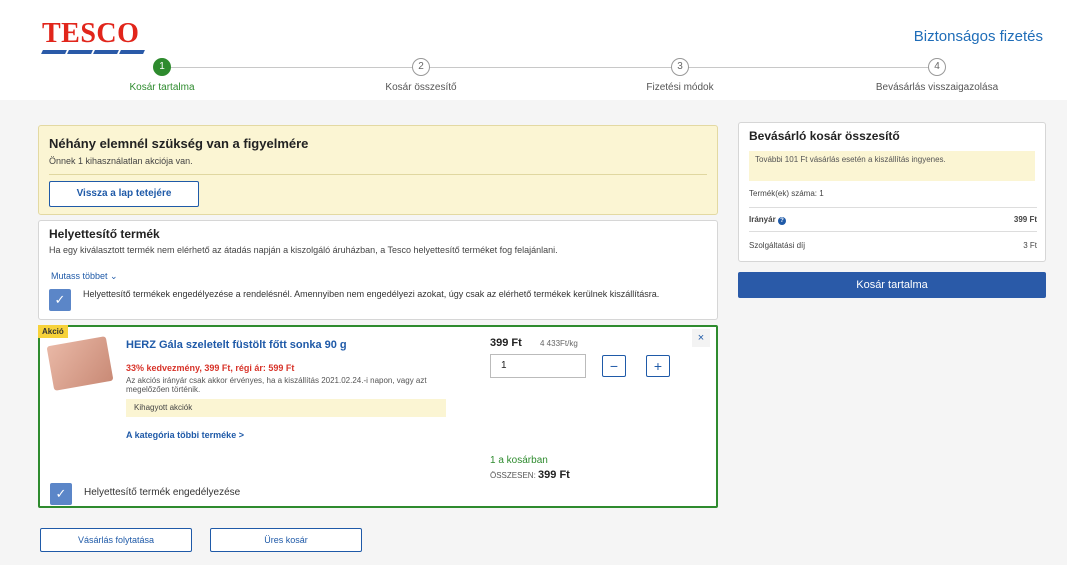  What do you see at coordinates (93, 52) in the screenshot?
I see `logo-stripes` at bounding box center [93, 52].